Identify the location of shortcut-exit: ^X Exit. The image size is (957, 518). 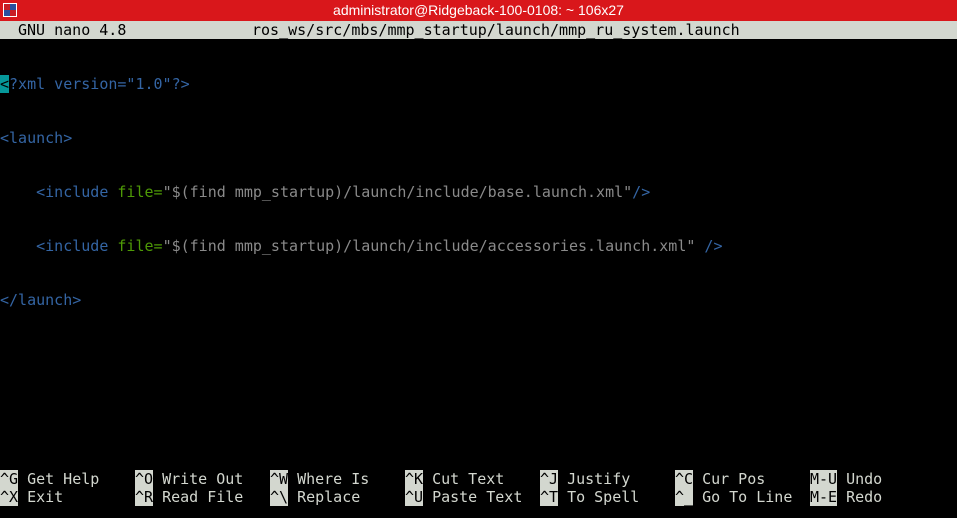
(31, 497).